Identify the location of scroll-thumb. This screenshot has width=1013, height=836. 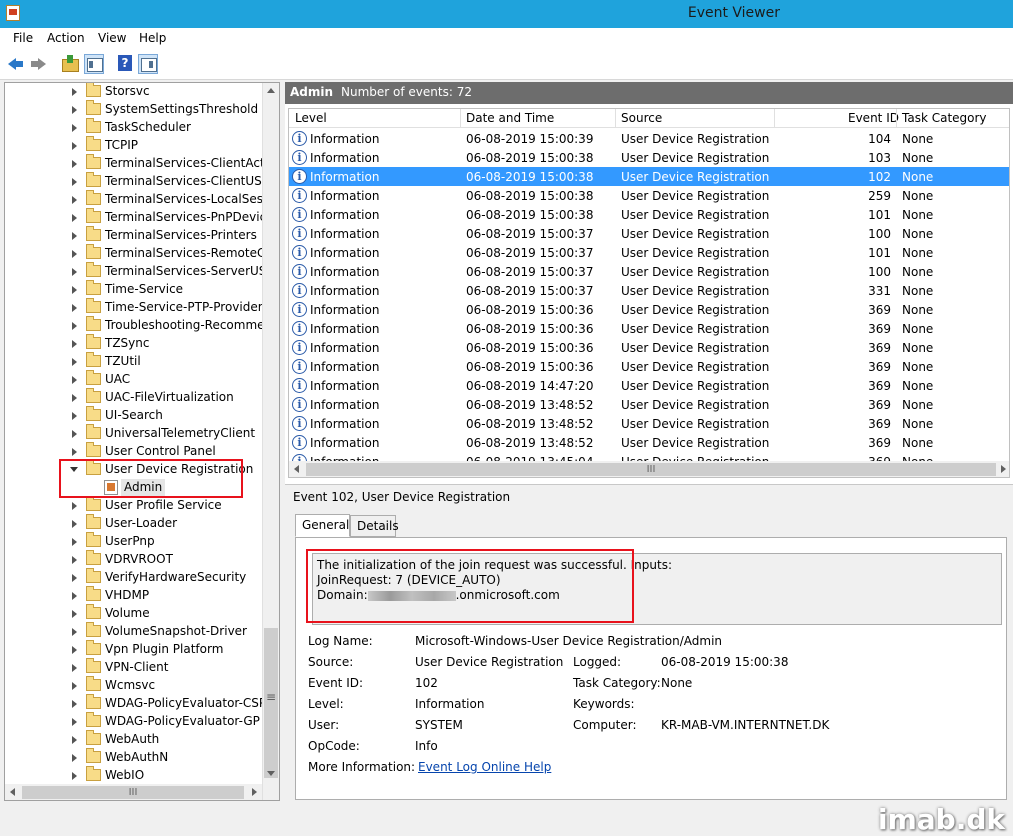
(271, 703).